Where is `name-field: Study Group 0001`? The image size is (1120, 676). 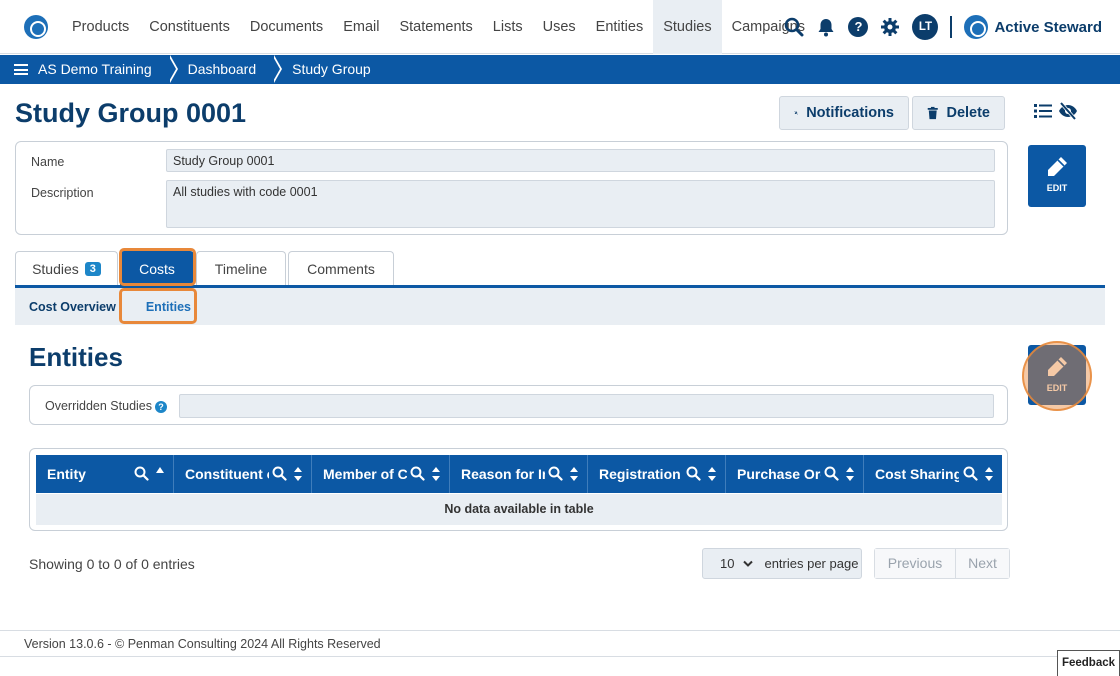 name-field: Study Group 0001 is located at coordinates (580, 160).